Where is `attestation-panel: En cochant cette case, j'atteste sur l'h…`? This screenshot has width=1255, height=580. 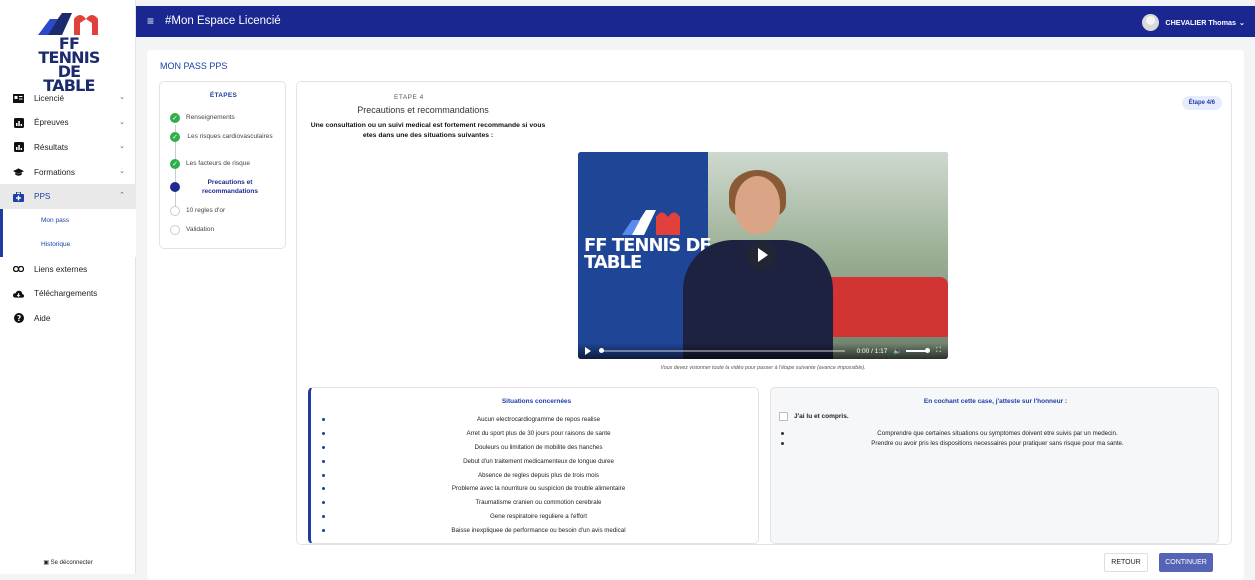
attestation-panel: En cochant cette case, j'atteste sur l'h… is located at coordinates (994, 465).